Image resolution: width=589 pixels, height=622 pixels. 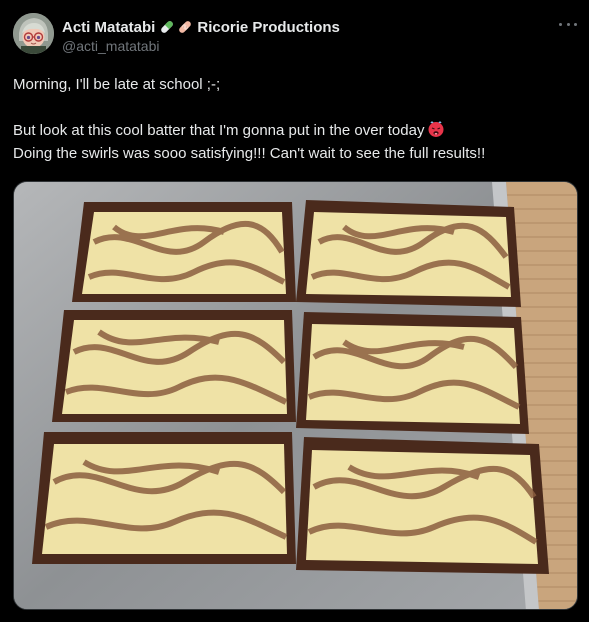 I want to click on org-name: Ricorie Productions, so click(x=268, y=27).